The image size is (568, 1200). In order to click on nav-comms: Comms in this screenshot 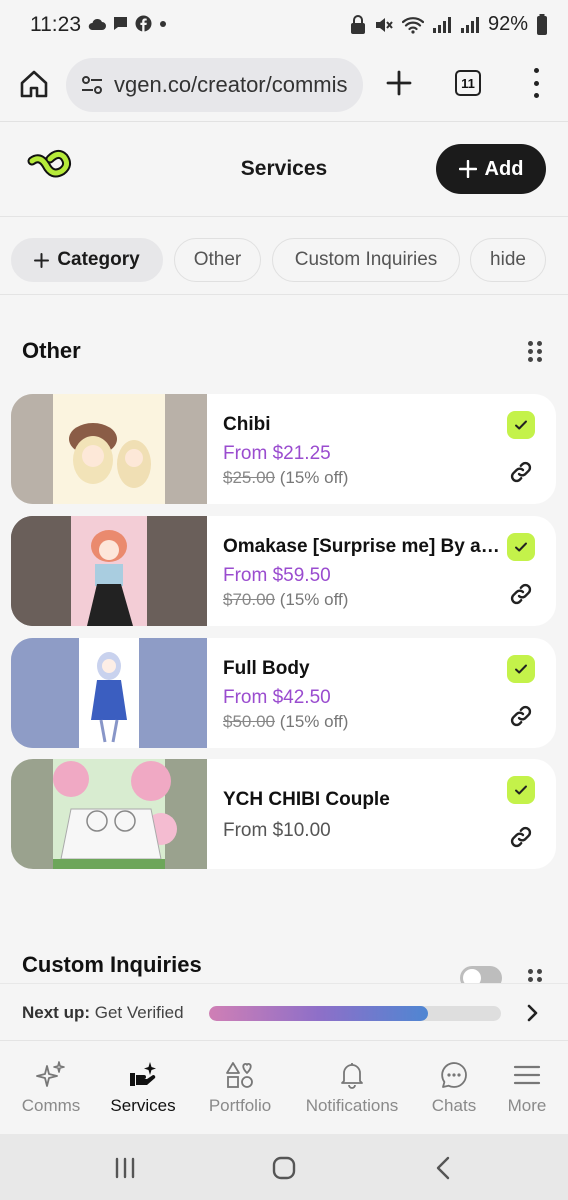, I will do `click(51, 1088)`.